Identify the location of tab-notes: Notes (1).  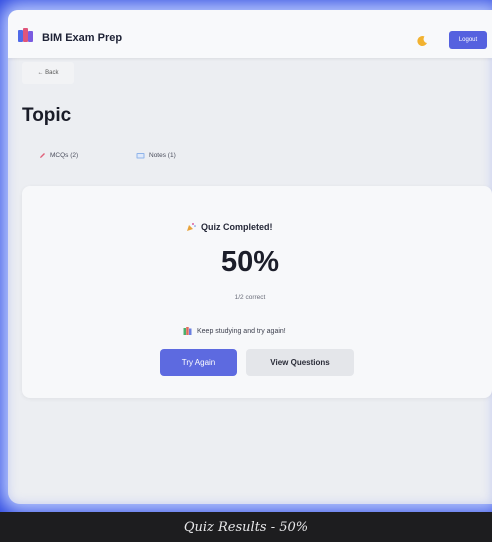
(156, 155).